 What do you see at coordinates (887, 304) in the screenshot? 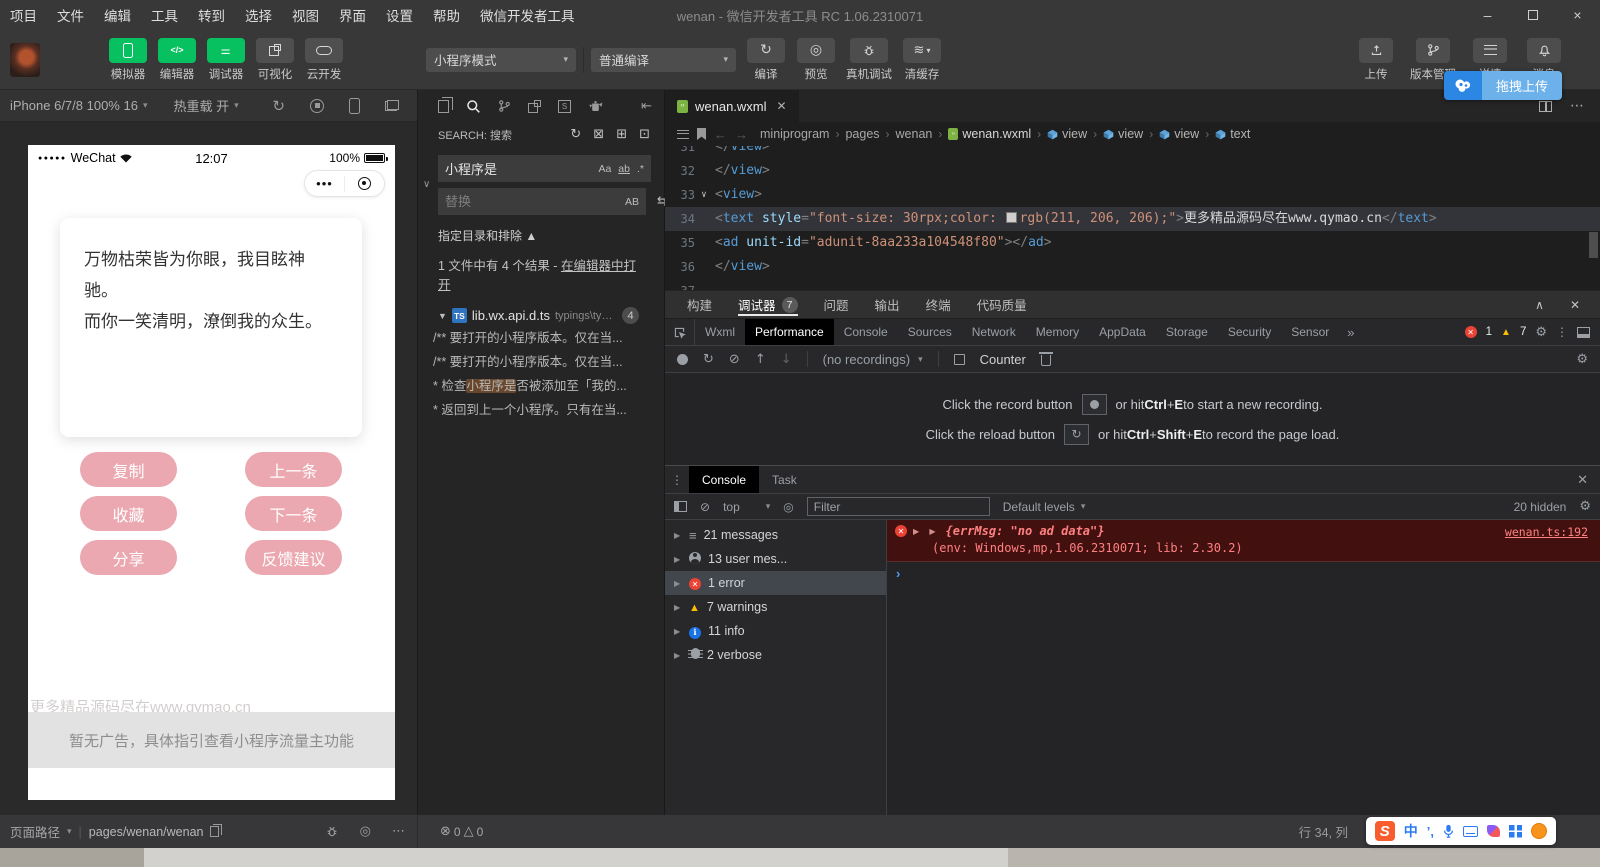
I see `panel-tab-输出: 输出` at bounding box center [887, 304].